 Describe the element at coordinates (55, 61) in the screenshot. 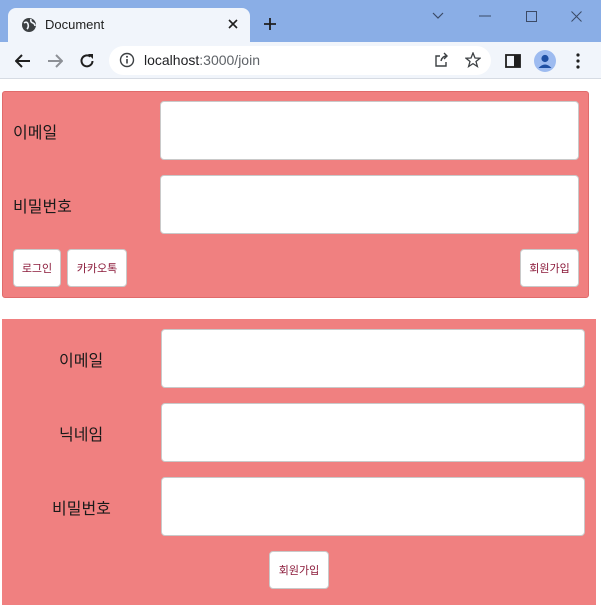

I see `forward-arrow-icon` at that location.